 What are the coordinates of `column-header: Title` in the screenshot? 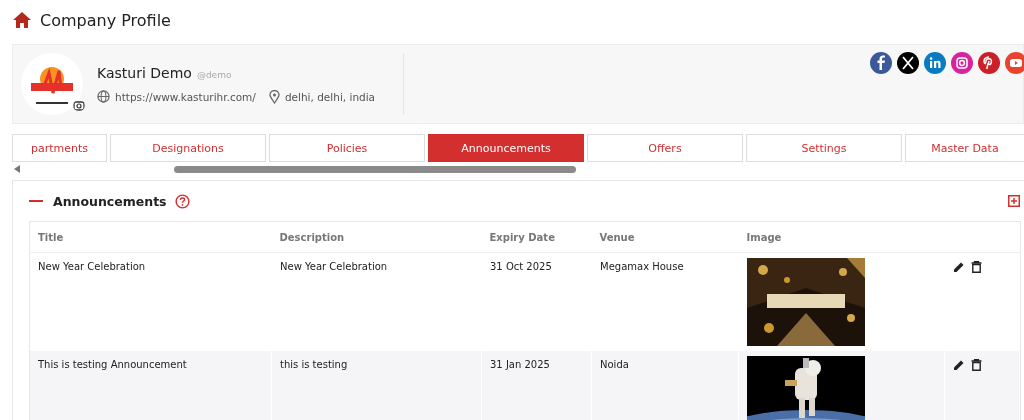 It's located at (150, 237).